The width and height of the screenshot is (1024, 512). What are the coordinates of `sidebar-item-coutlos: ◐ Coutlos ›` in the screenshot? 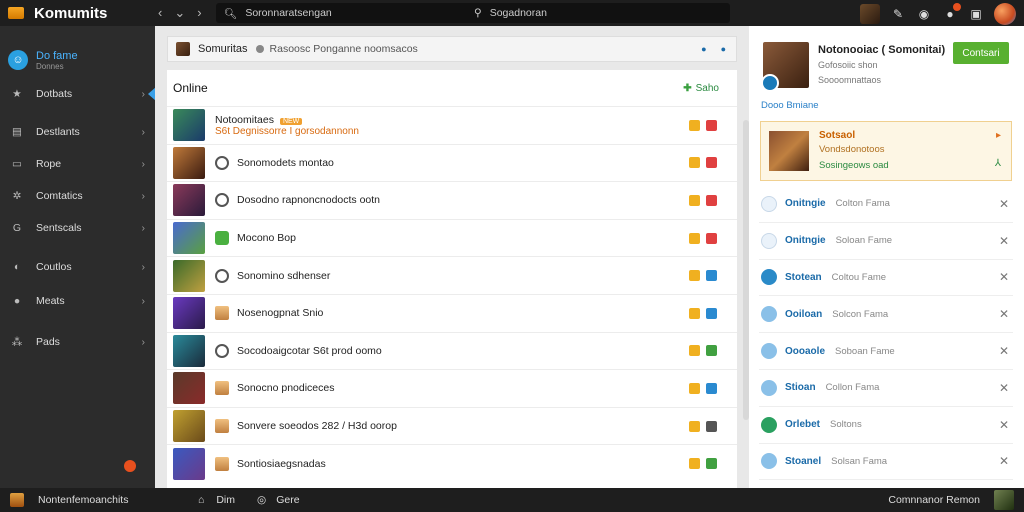 It's located at (77, 267).